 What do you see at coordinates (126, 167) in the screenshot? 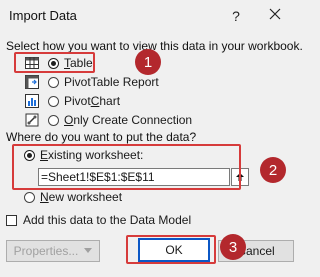
I see `callout-box-existing-worksheet` at bounding box center [126, 167].